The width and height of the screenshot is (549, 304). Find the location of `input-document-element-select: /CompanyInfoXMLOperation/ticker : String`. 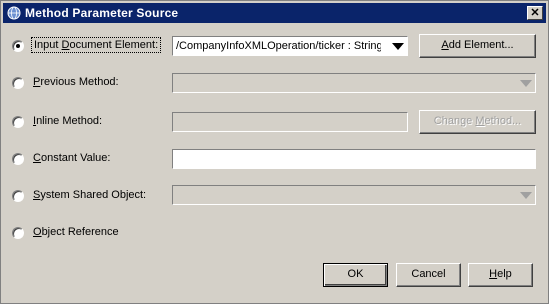

input-document-element-select: /CompanyInfoXMLOperation/ticker : String is located at coordinates (290, 46).